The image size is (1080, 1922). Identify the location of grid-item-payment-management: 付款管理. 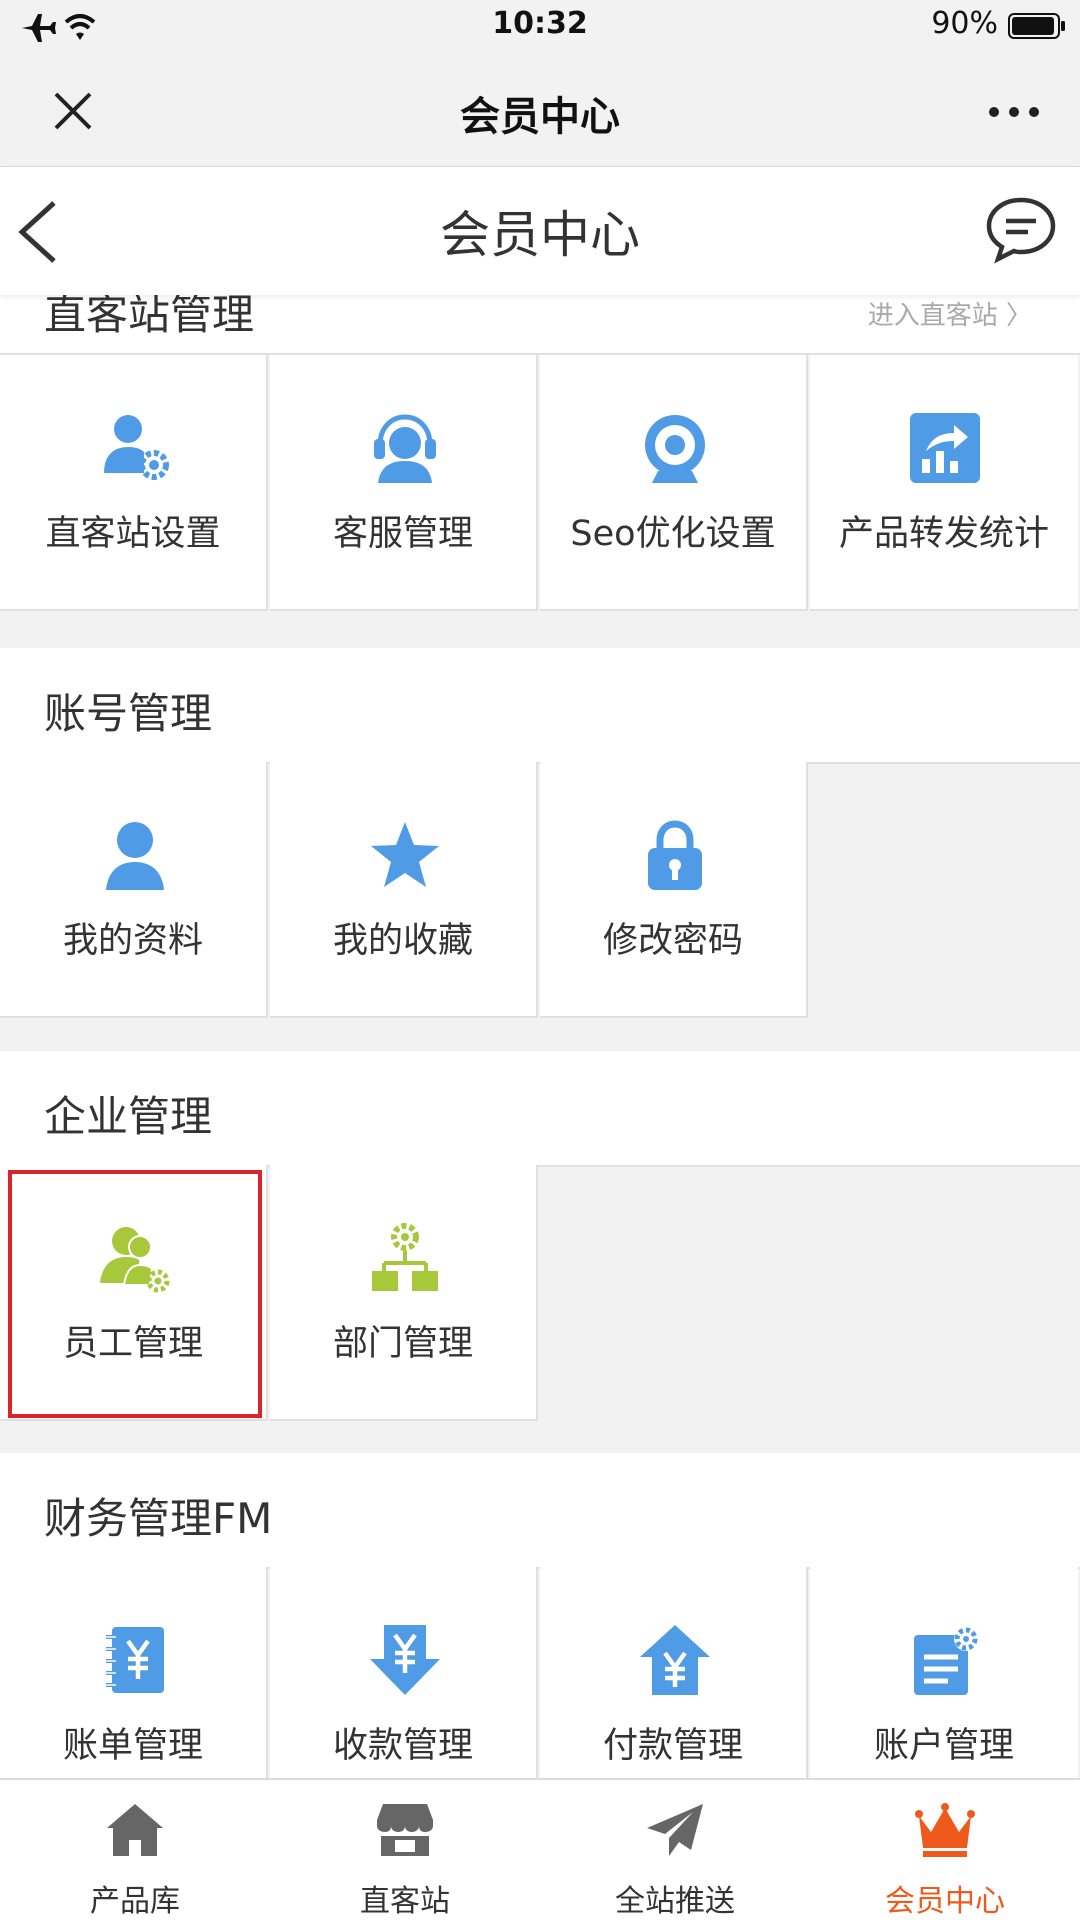
(674, 1672).